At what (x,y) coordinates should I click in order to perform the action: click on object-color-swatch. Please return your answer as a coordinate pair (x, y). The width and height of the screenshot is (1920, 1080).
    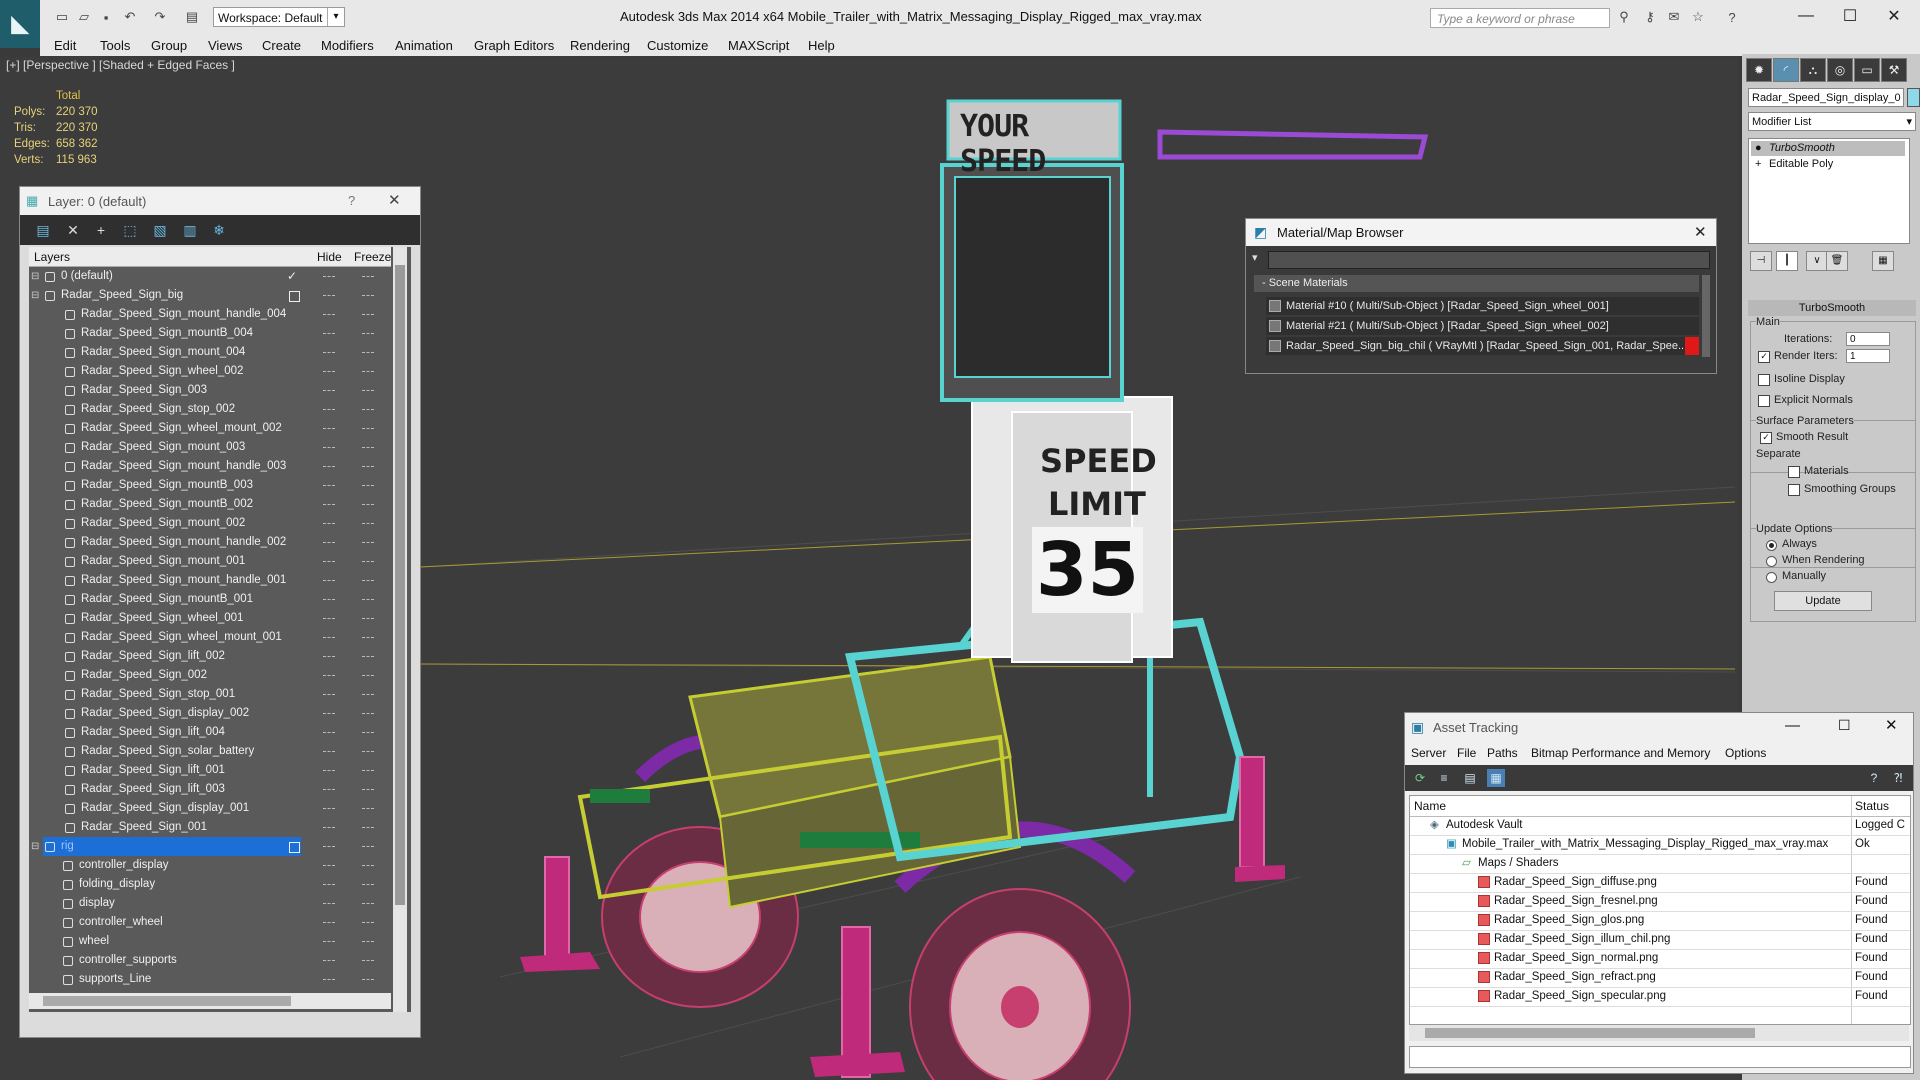
    Looking at the image, I should click on (1913, 97).